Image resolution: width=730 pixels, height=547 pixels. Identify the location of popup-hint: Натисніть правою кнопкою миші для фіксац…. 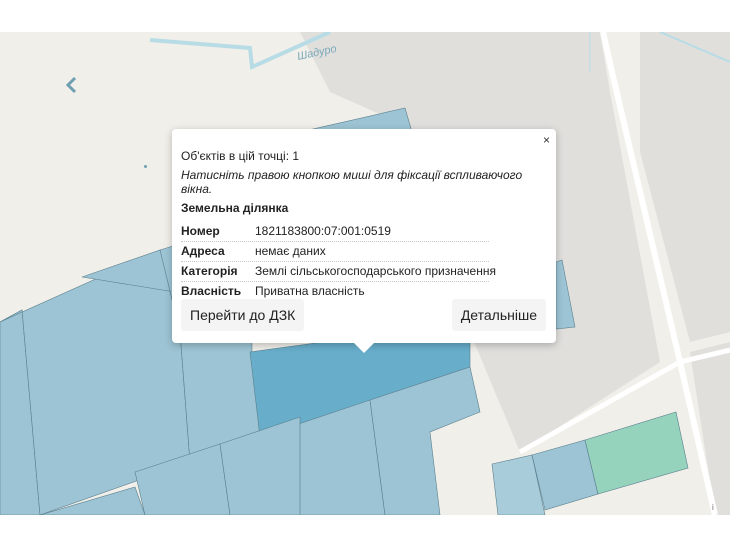
(352, 182).